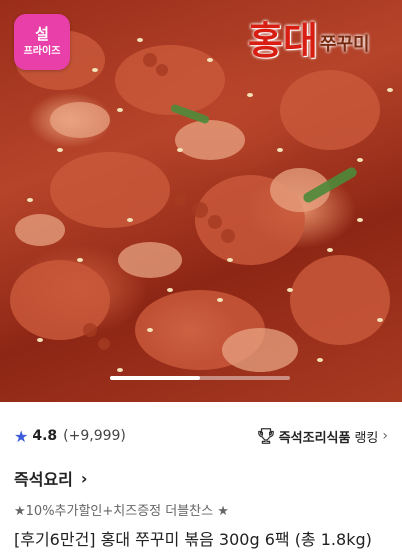 The height and width of the screenshot is (552, 402). What do you see at coordinates (155, 378) in the screenshot?
I see `gallery-progress-fill` at bounding box center [155, 378].